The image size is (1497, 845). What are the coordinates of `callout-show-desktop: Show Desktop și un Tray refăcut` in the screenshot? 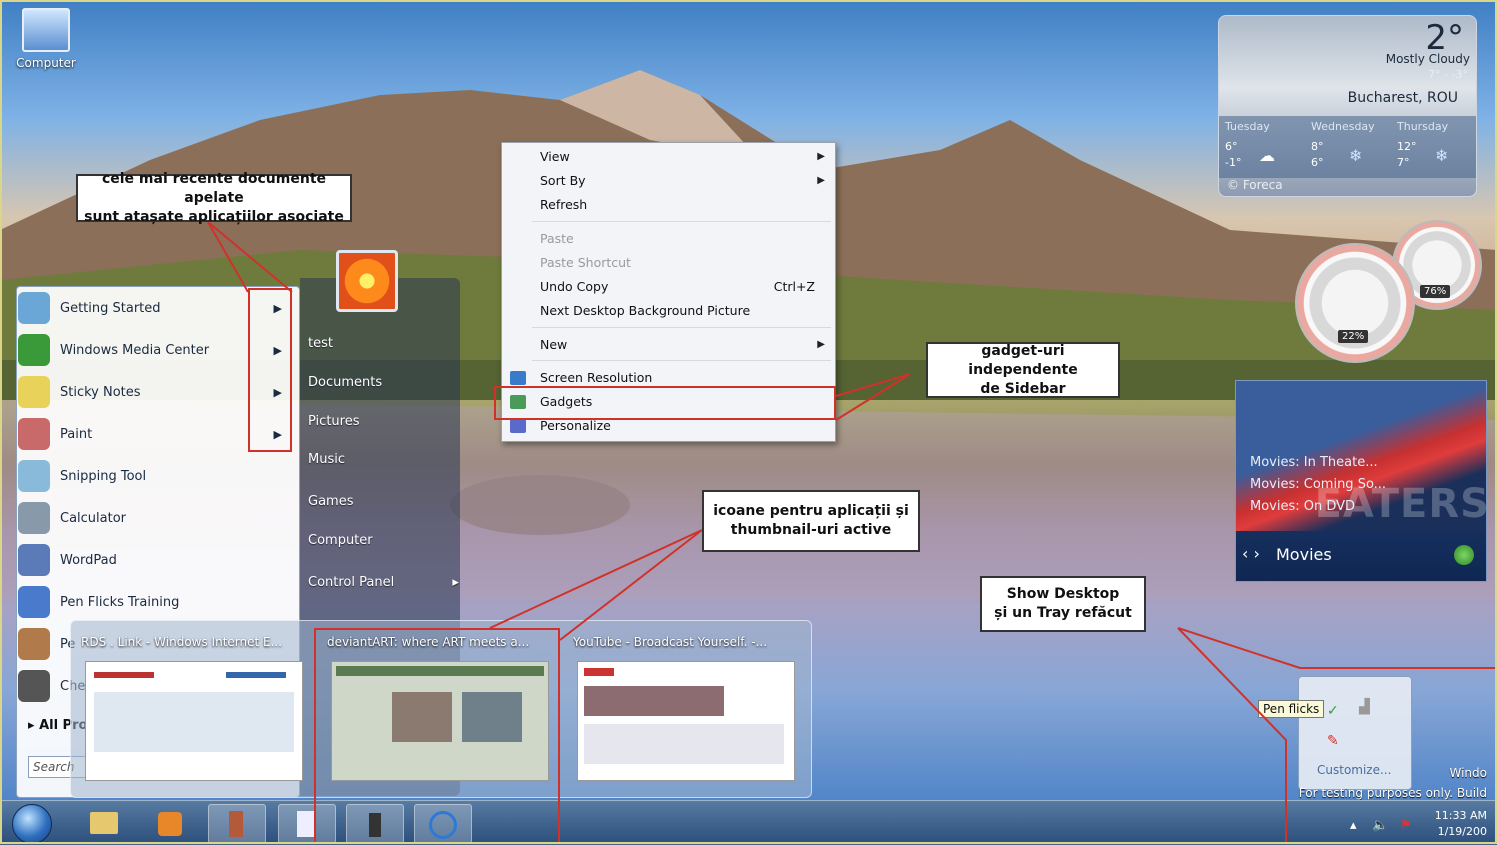 It's located at (1063, 604).